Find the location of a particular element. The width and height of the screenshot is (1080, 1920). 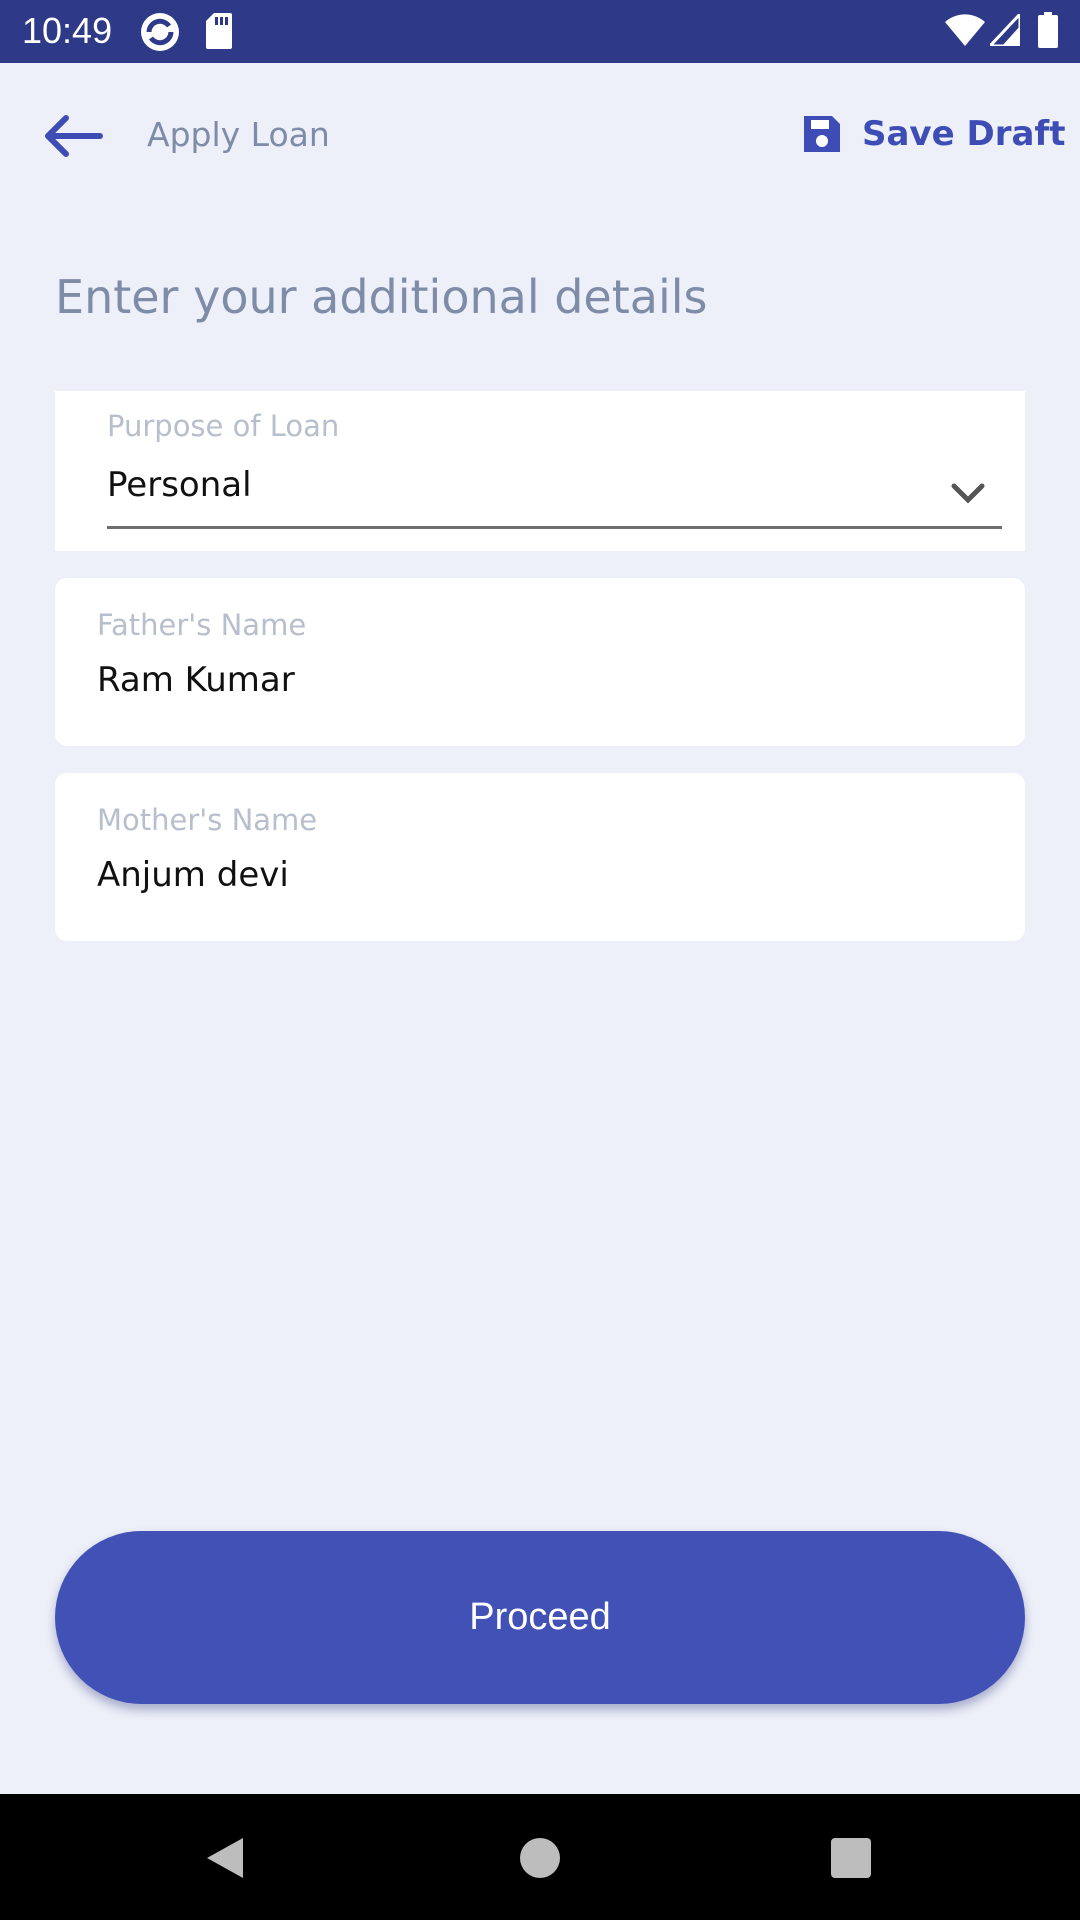

page-heading: Enter your additional details is located at coordinates (381, 297).